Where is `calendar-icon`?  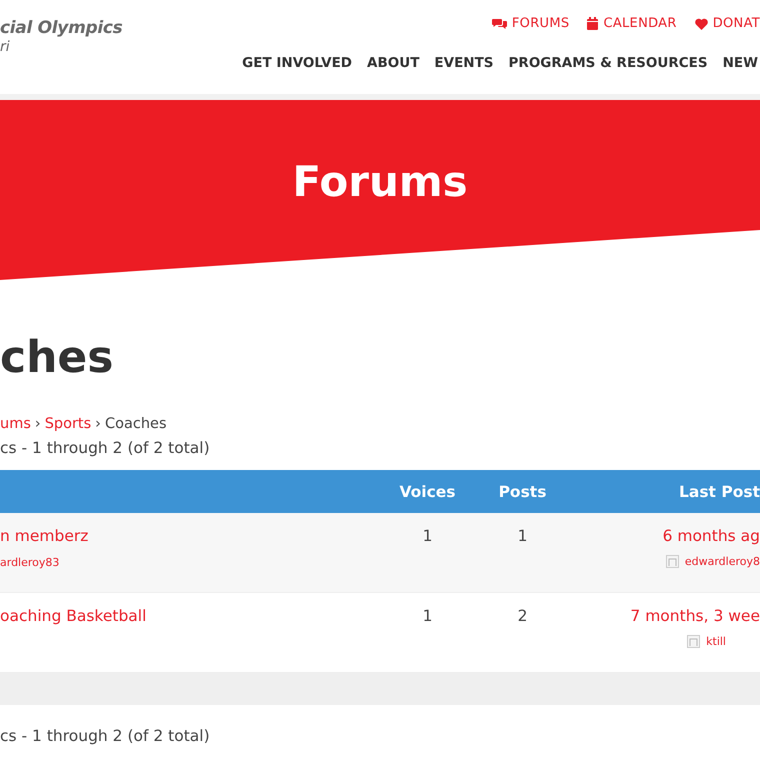
calendar-icon is located at coordinates (592, 23).